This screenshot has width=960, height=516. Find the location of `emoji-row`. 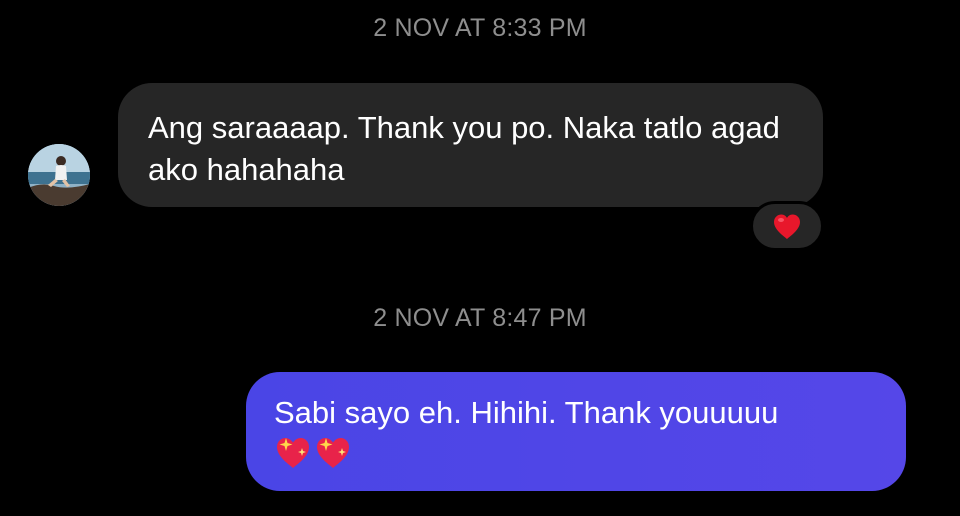

emoji-row is located at coordinates (576, 452).